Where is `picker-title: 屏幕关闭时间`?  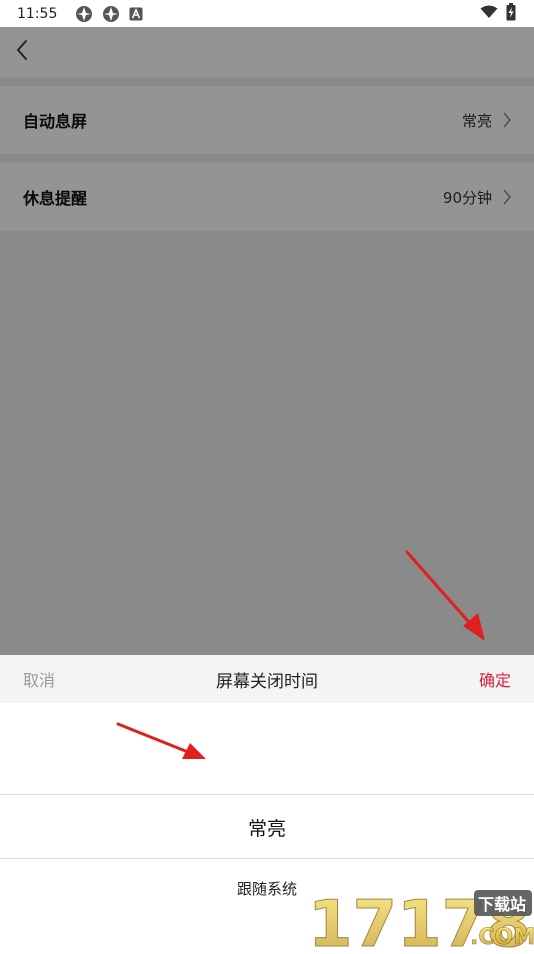
picker-title: 屏幕关闭时间 is located at coordinates (267, 681).